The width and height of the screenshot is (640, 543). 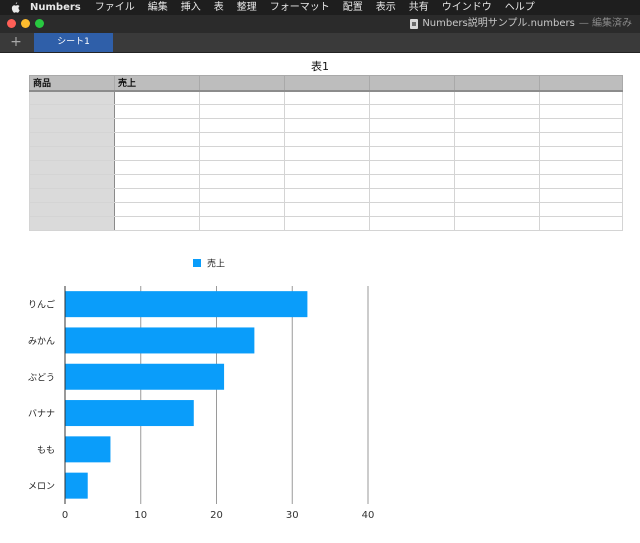 I want to click on close-window-button, so click(x=11, y=23).